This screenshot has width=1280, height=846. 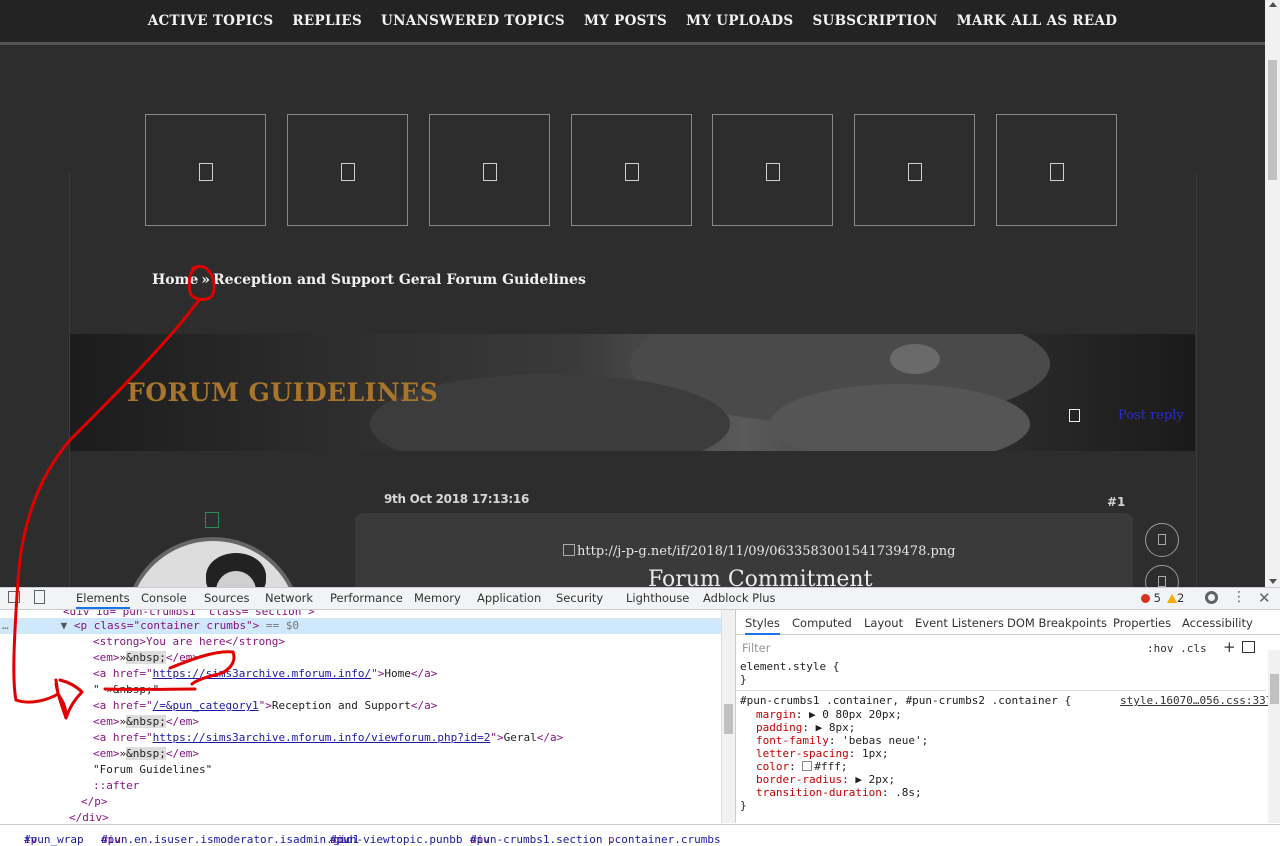 What do you see at coordinates (211, 21) in the screenshot?
I see `nav-active-topics: ACTIVE TOPICS` at bounding box center [211, 21].